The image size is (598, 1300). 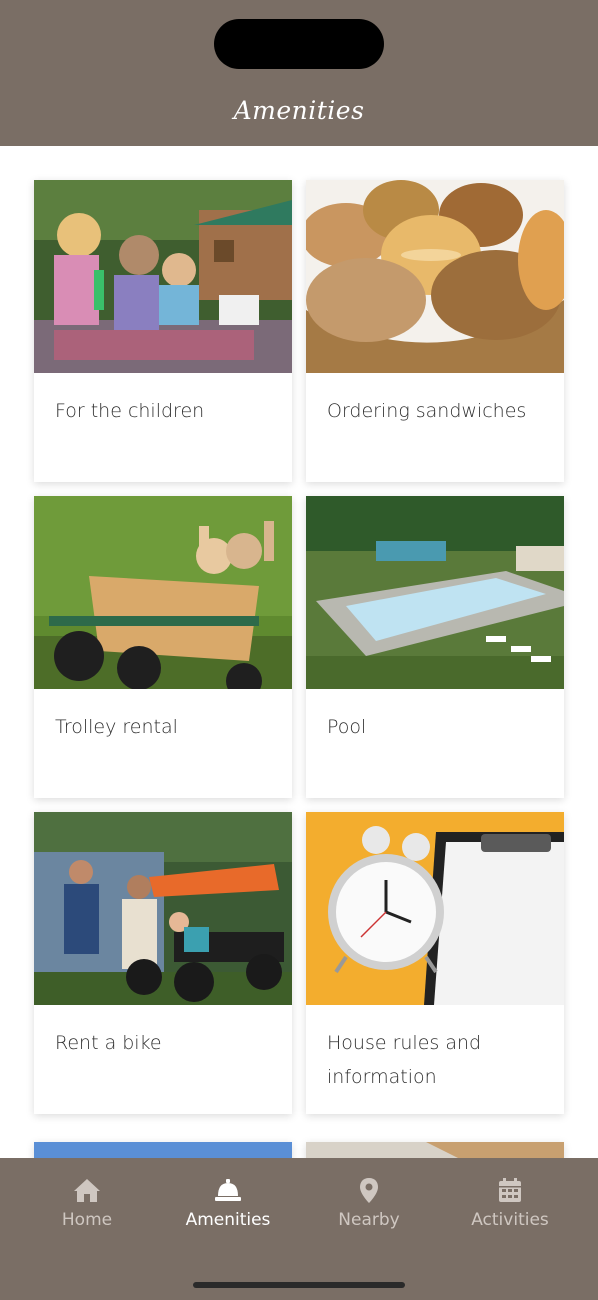 I want to click on amenity-card-children: For the children, so click(x=163, y=331).